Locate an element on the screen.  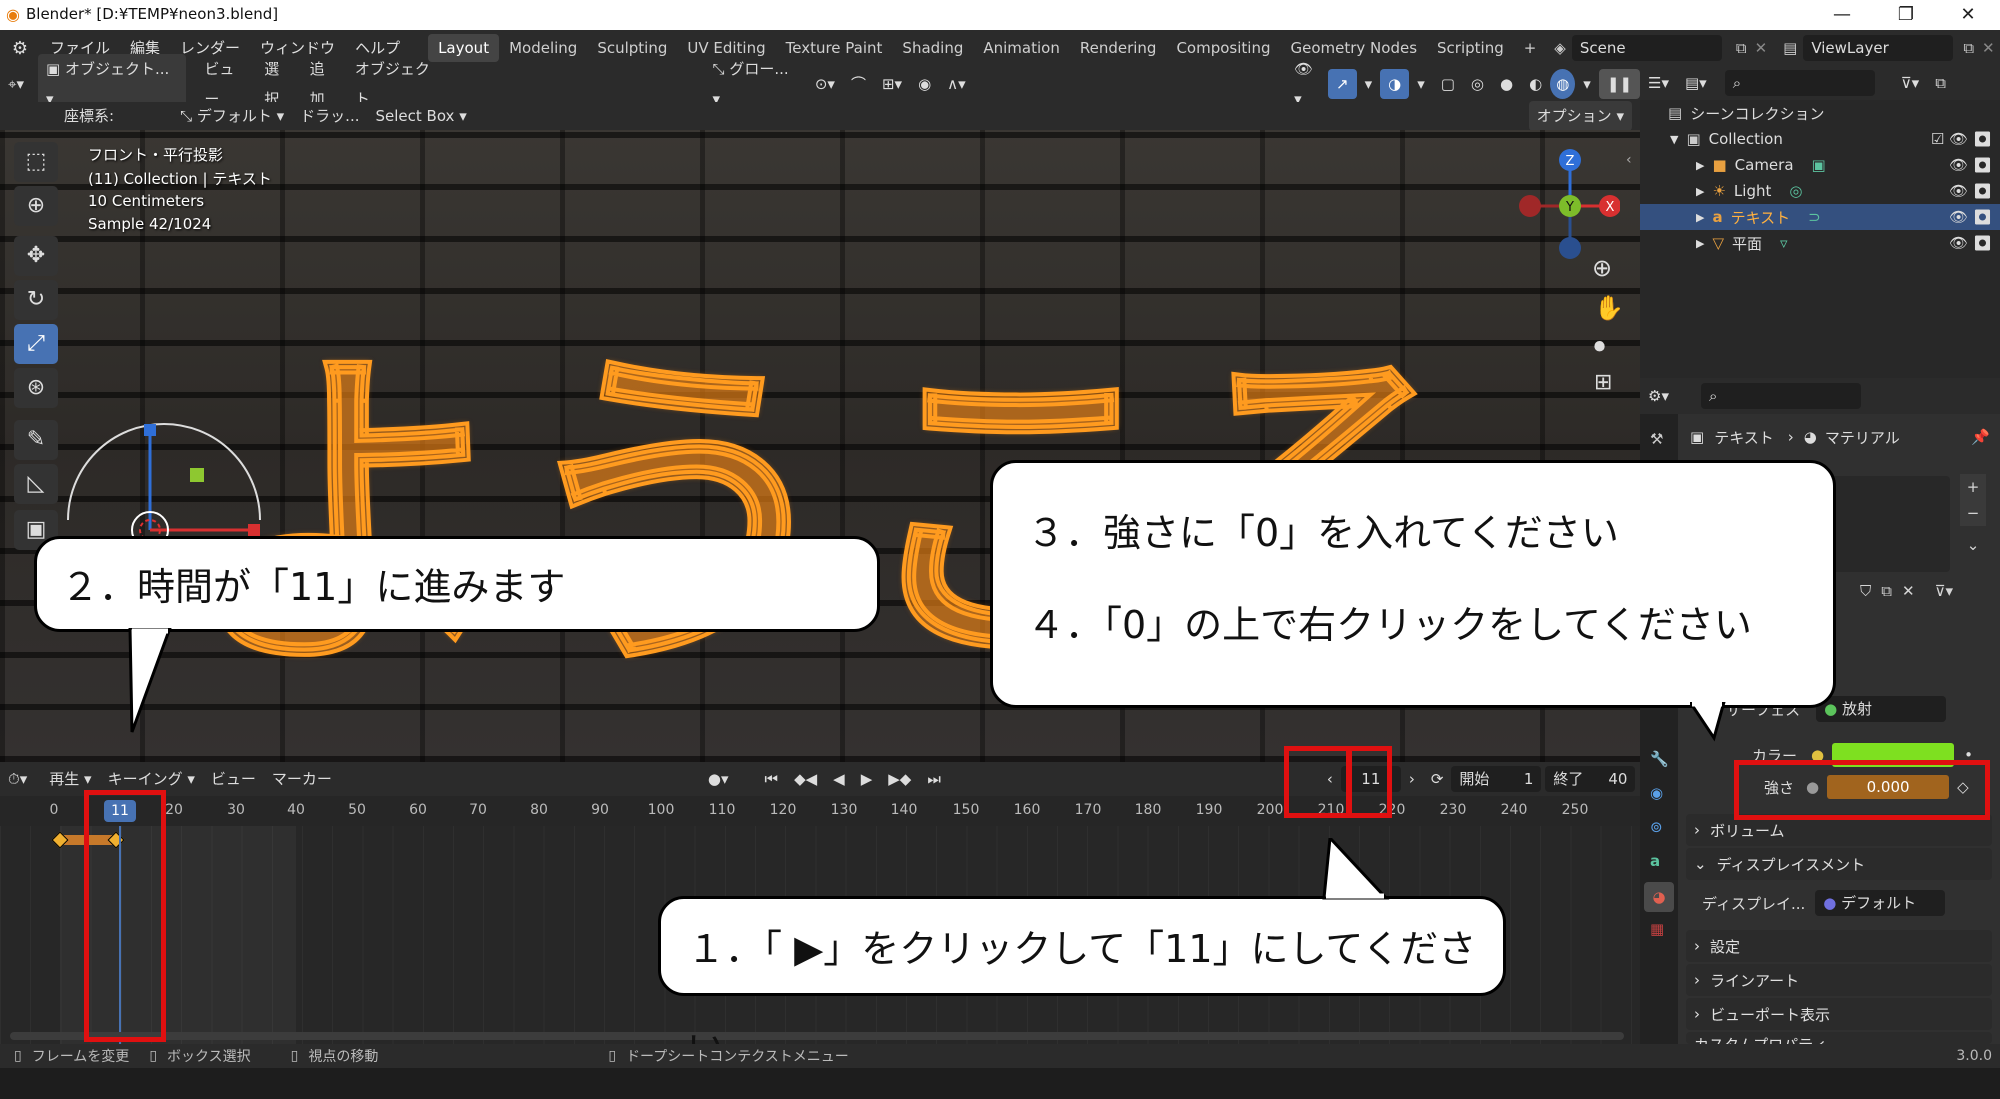
camera-view-icon: ⏺ is located at coordinates (1599, 346).